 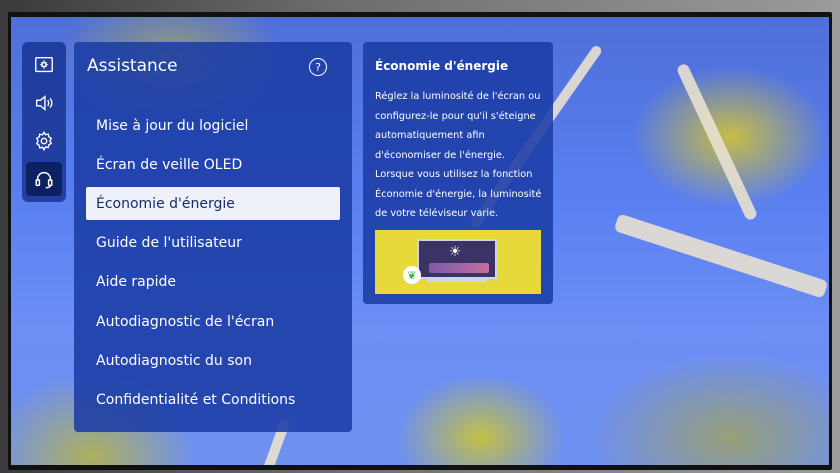 What do you see at coordinates (318, 67) in the screenshot?
I see `help-icon: ?` at bounding box center [318, 67].